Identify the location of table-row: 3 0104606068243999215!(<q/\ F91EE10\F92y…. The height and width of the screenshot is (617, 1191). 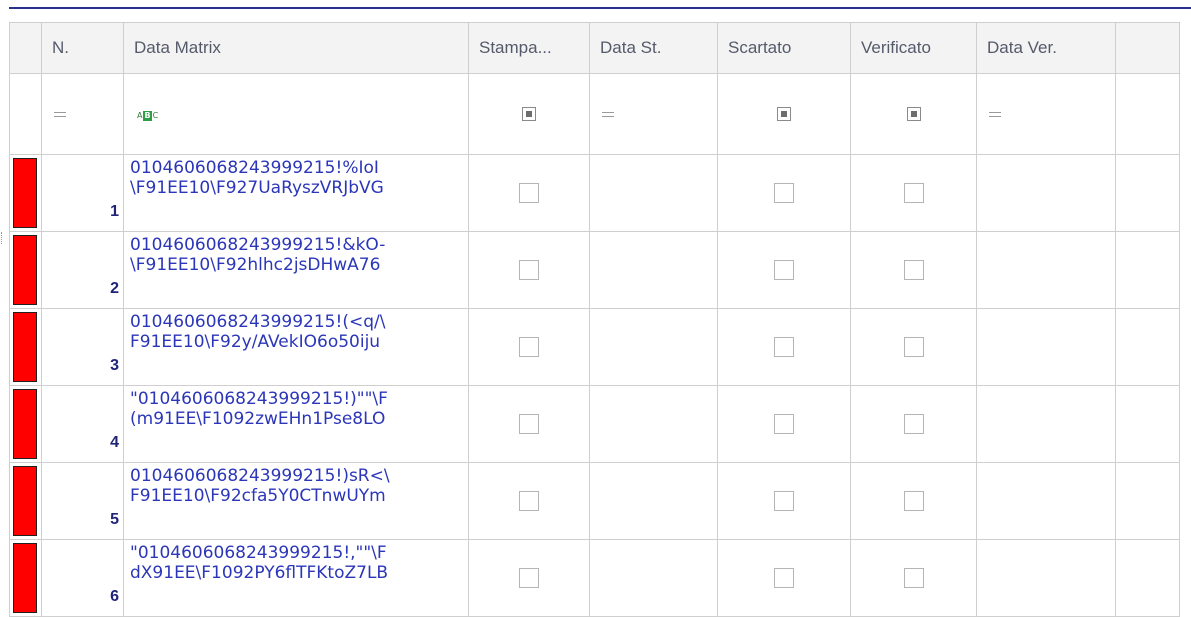
(594, 347).